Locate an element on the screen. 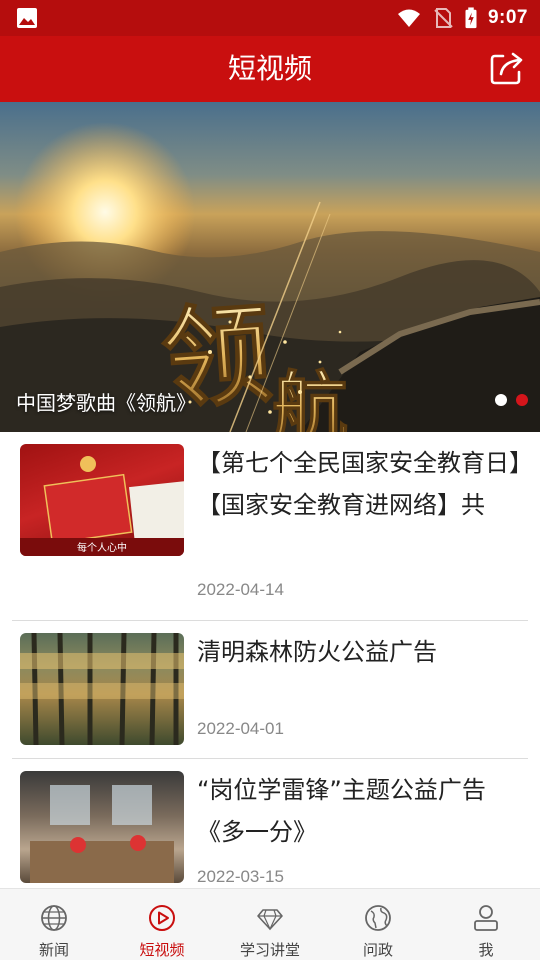  nav-item-me: 我 is located at coordinates (486, 924).